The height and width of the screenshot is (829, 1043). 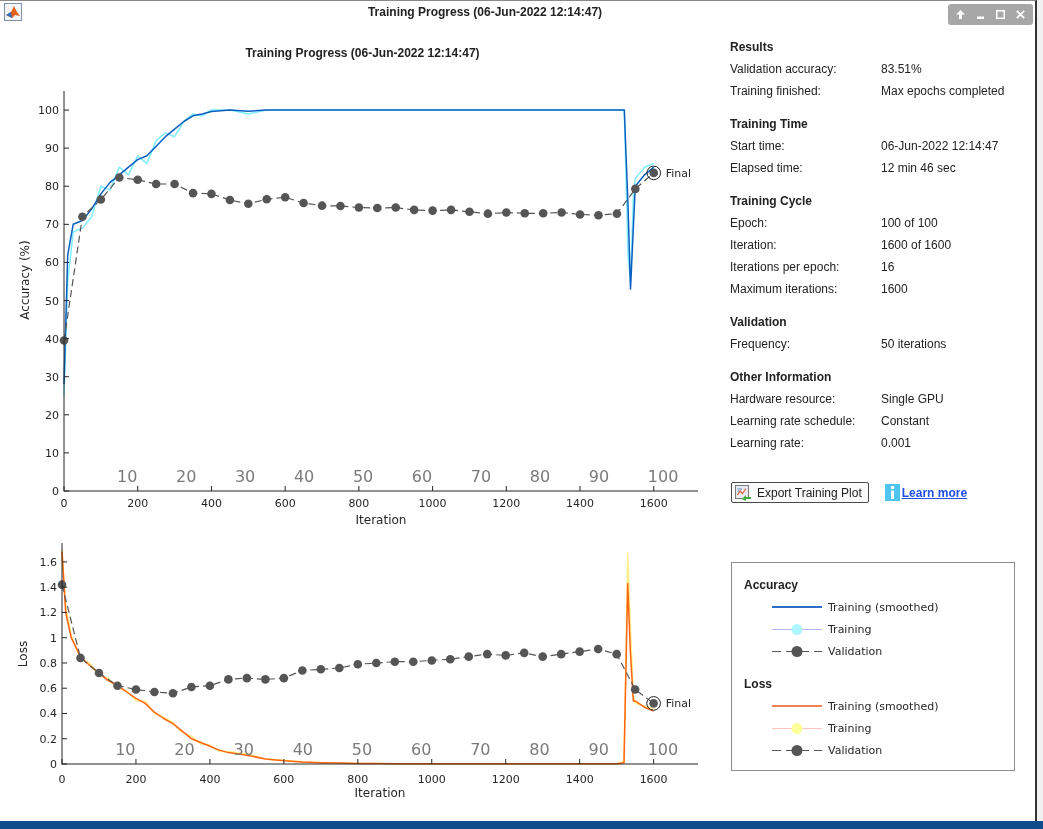 What do you see at coordinates (753, 245) in the screenshot?
I see `info-label: Iteration:` at bounding box center [753, 245].